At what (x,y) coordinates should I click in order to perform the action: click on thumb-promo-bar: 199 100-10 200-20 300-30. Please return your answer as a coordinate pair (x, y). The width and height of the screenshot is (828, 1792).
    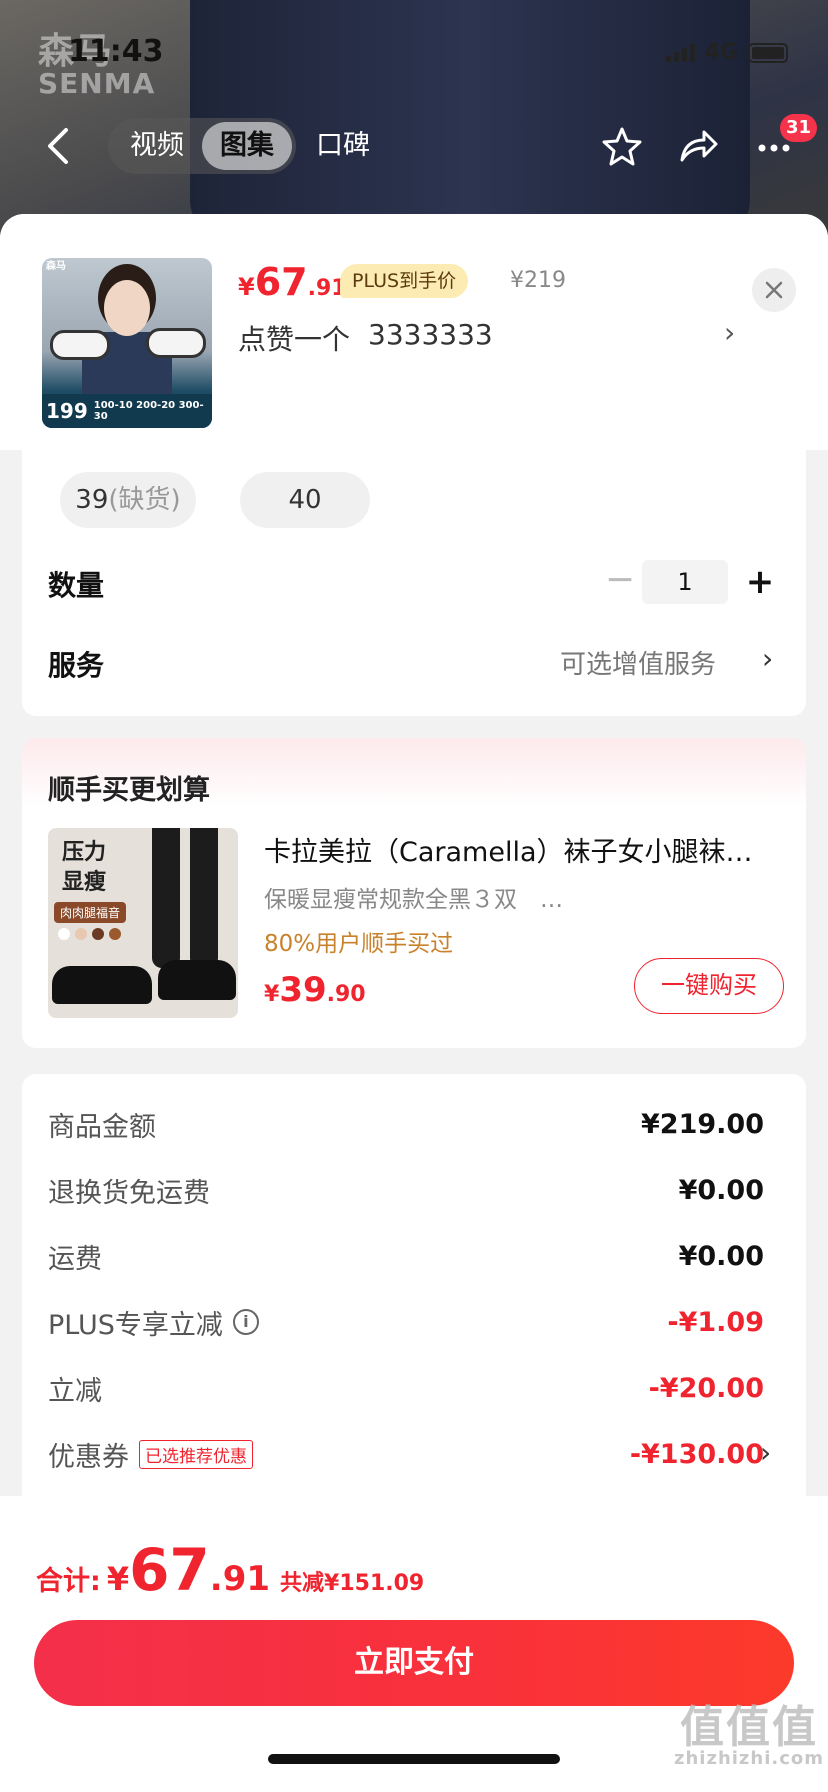
    Looking at the image, I should click on (127, 411).